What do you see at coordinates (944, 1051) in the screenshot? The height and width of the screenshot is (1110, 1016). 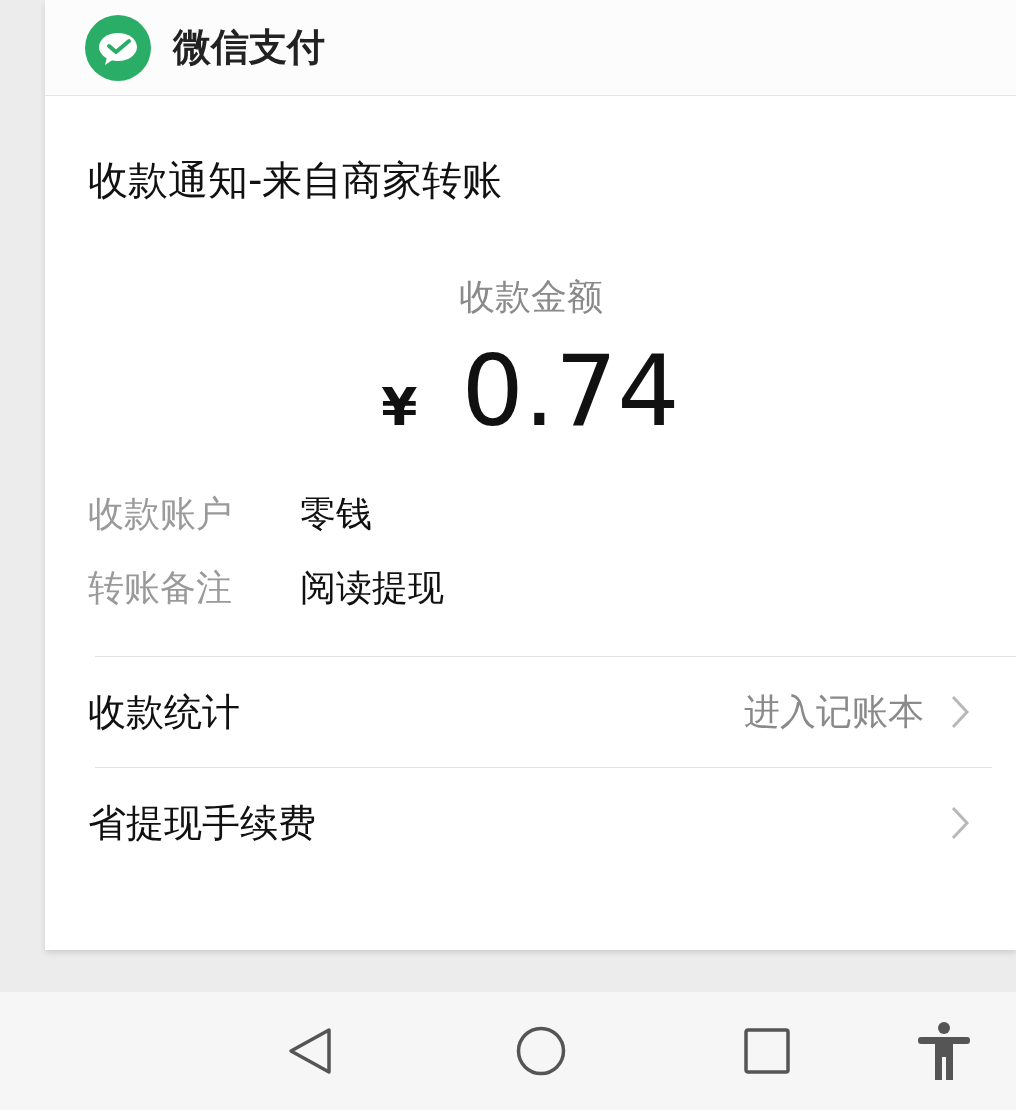 I see `accessibility-icon` at bounding box center [944, 1051].